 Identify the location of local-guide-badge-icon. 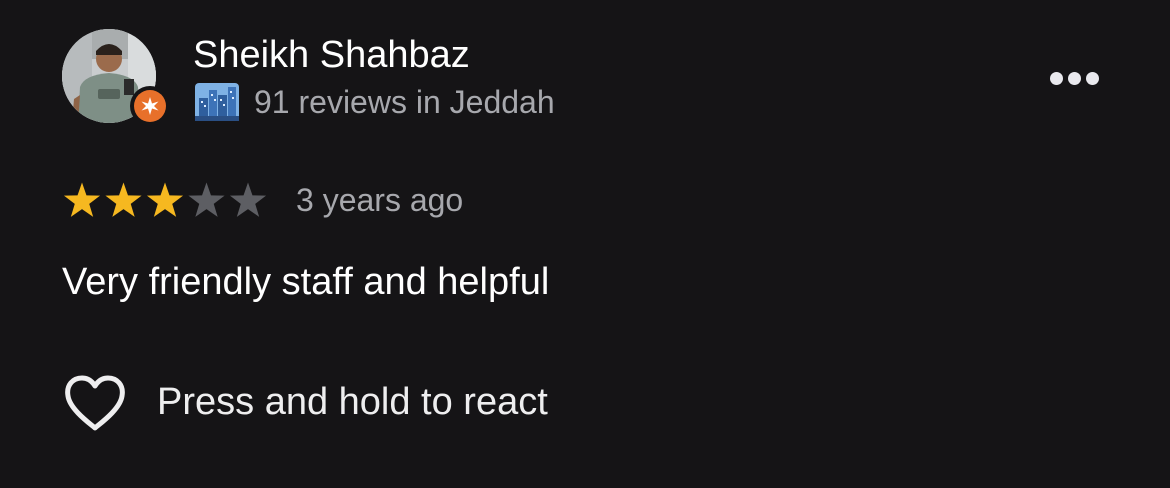
(150, 106).